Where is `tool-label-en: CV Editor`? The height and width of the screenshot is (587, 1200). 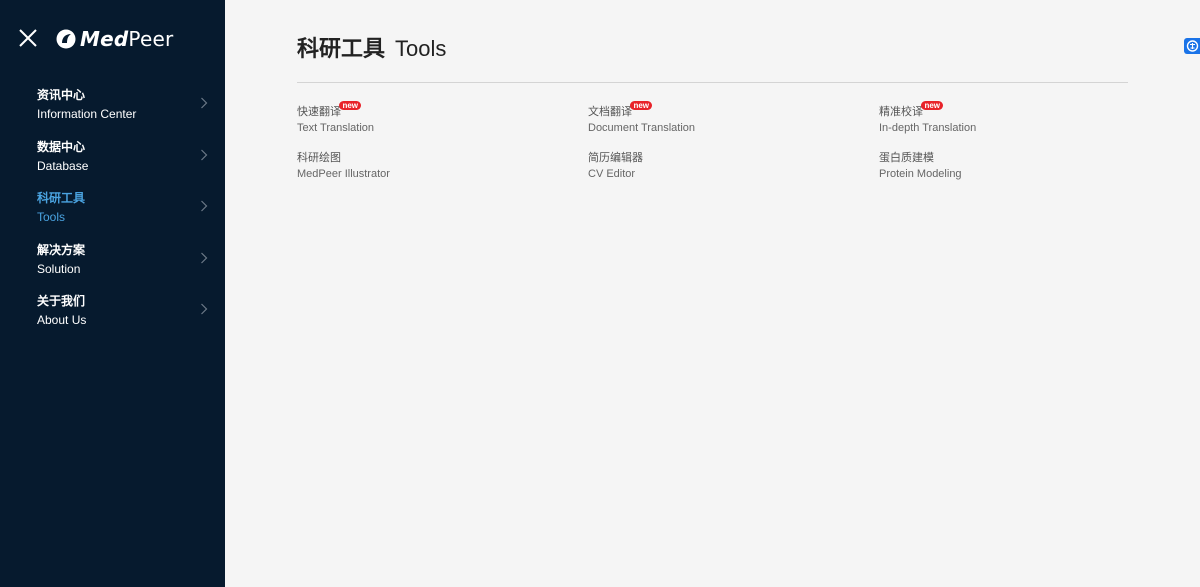
tool-label-en: CV Editor is located at coordinates (612, 174).